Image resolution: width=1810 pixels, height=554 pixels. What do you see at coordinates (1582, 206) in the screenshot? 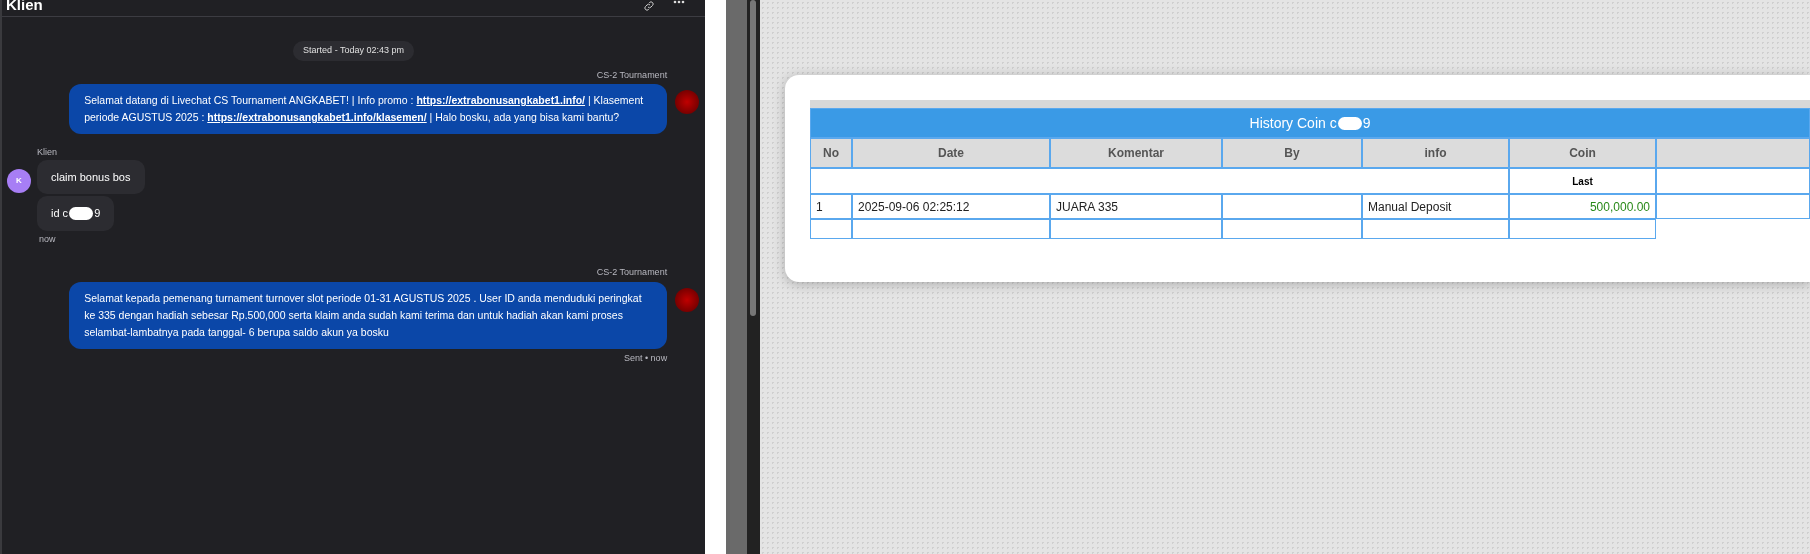
I see `table-cell: 500,000.00` at bounding box center [1582, 206].